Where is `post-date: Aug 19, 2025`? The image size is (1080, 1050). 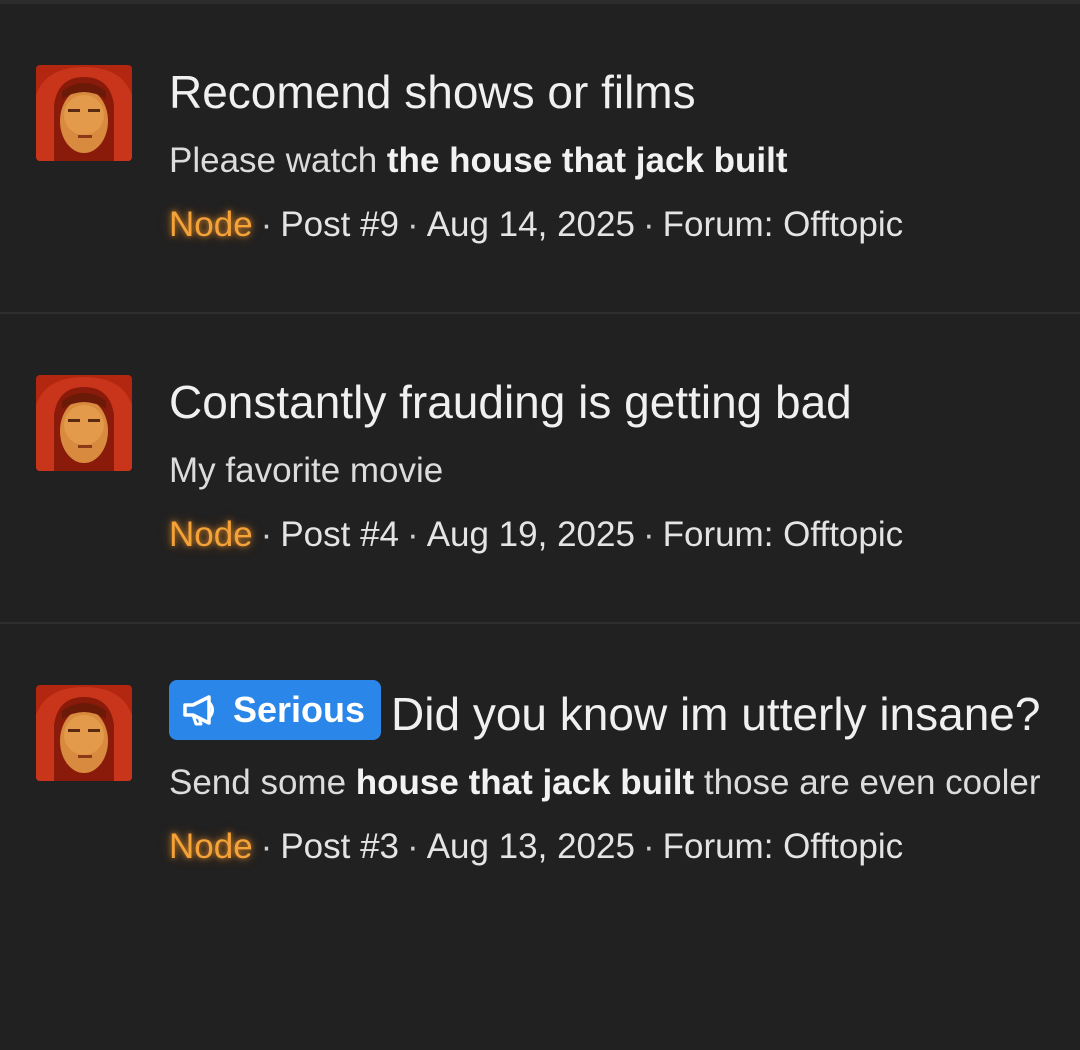
post-date: Aug 19, 2025 is located at coordinates (530, 534).